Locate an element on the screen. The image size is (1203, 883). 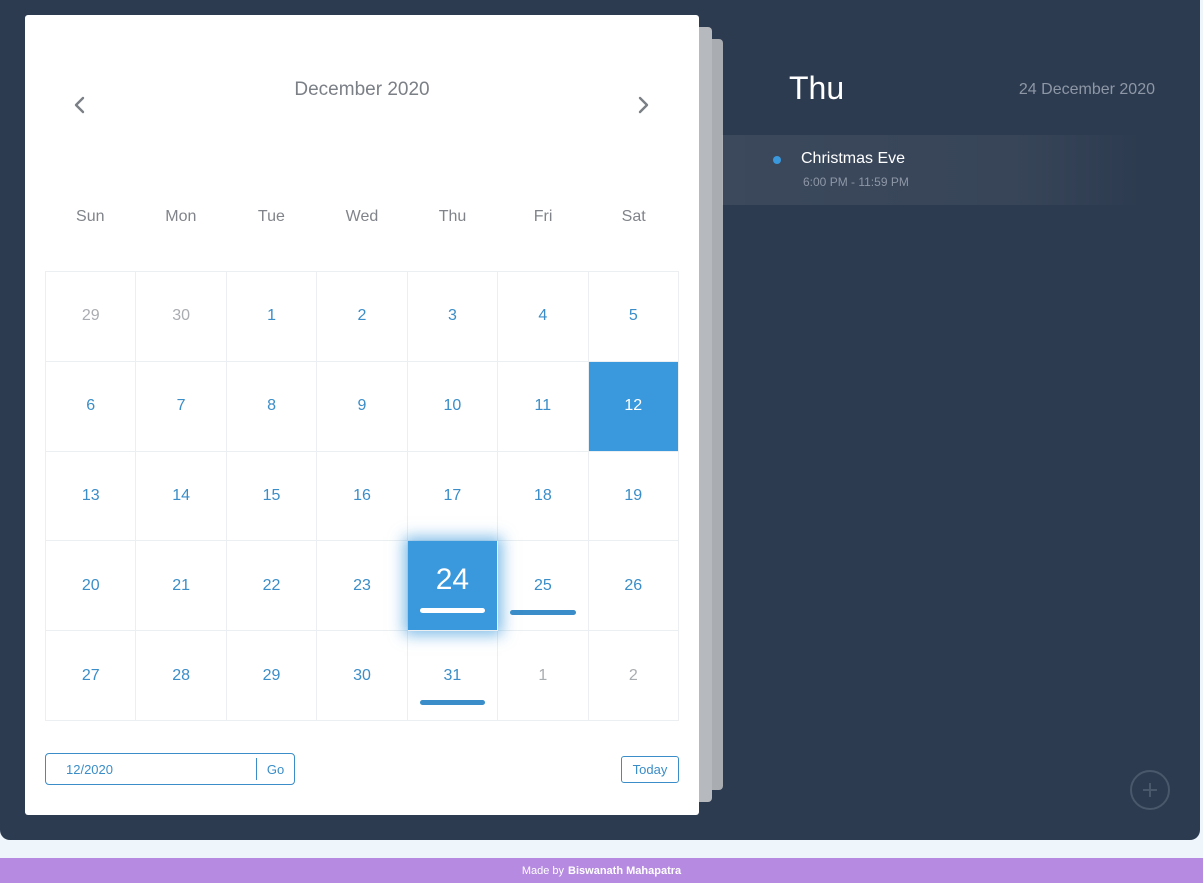
weekday-sat: Sat is located at coordinates (633, 216).